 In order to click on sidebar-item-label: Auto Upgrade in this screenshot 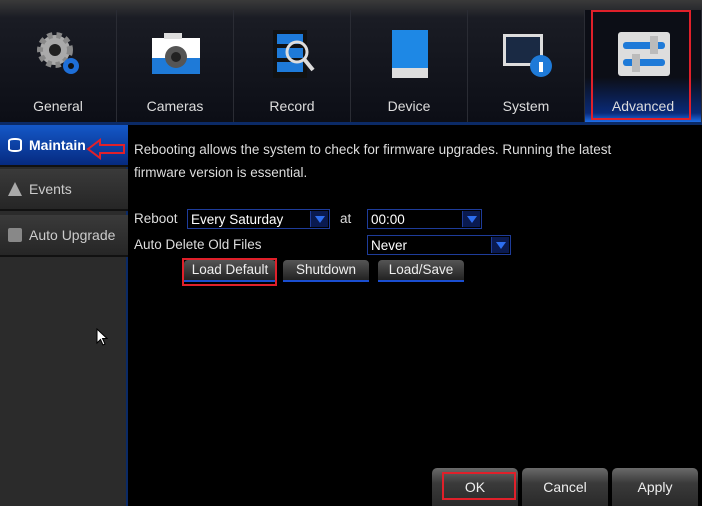, I will do `click(72, 235)`.